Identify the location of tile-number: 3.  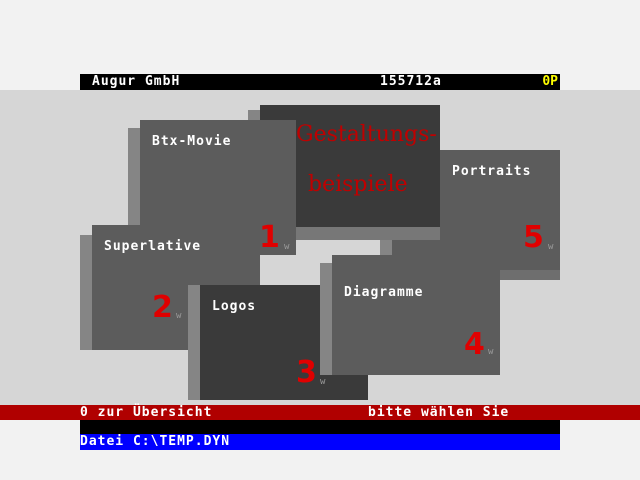
(306, 372).